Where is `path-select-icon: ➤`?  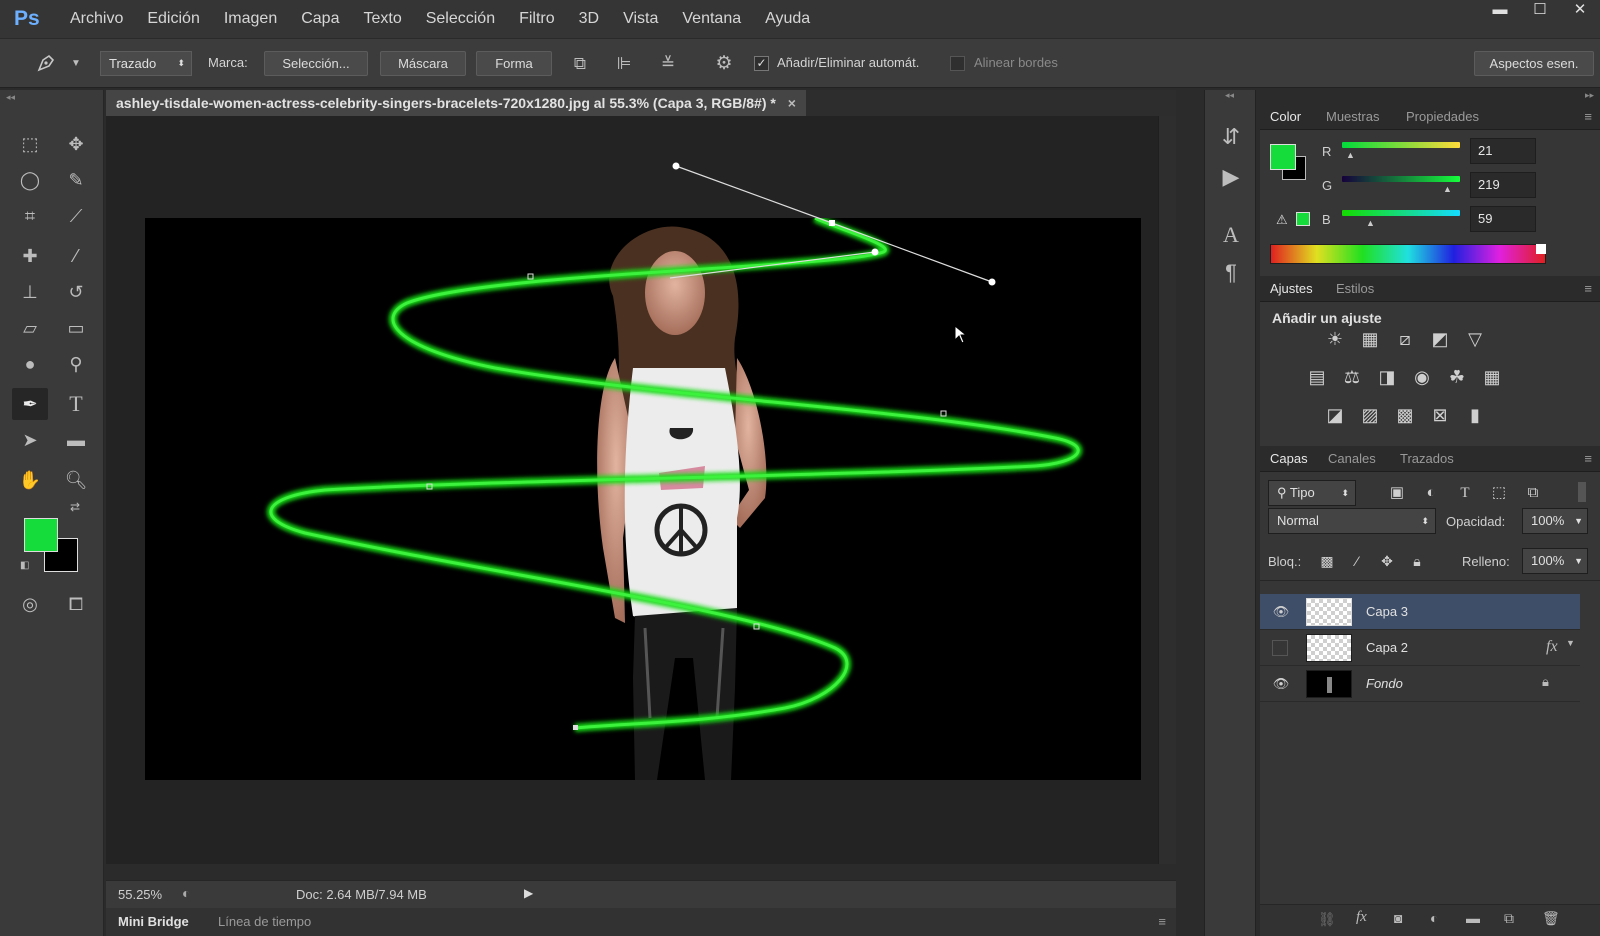 path-select-icon: ➤ is located at coordinates (30, 440).